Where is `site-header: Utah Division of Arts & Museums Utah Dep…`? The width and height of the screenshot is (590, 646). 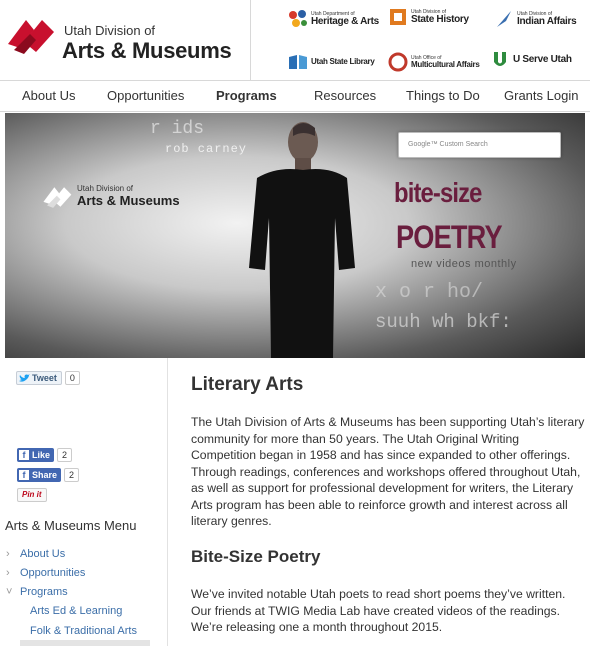
site-header: Utah Division of Arts & Museums Utah Dep… is located at coordinates (295, 40).